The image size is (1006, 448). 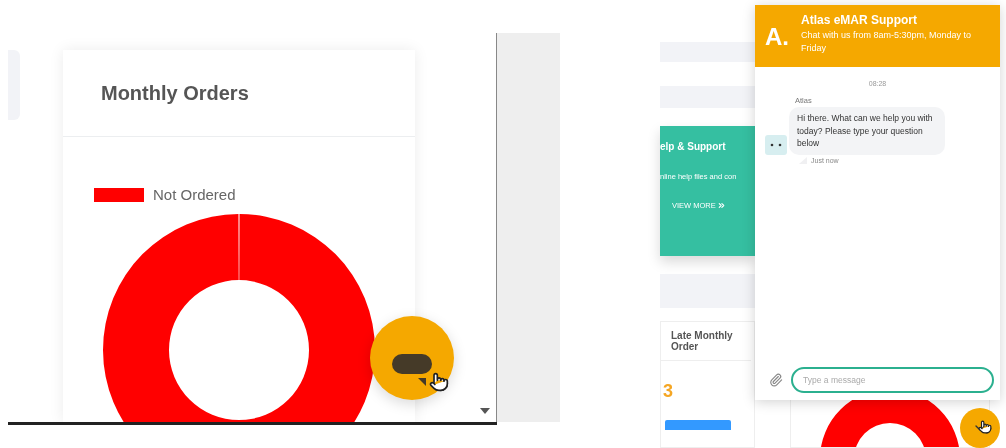 I want to click on attach-icon, so click(x=776, y=380).